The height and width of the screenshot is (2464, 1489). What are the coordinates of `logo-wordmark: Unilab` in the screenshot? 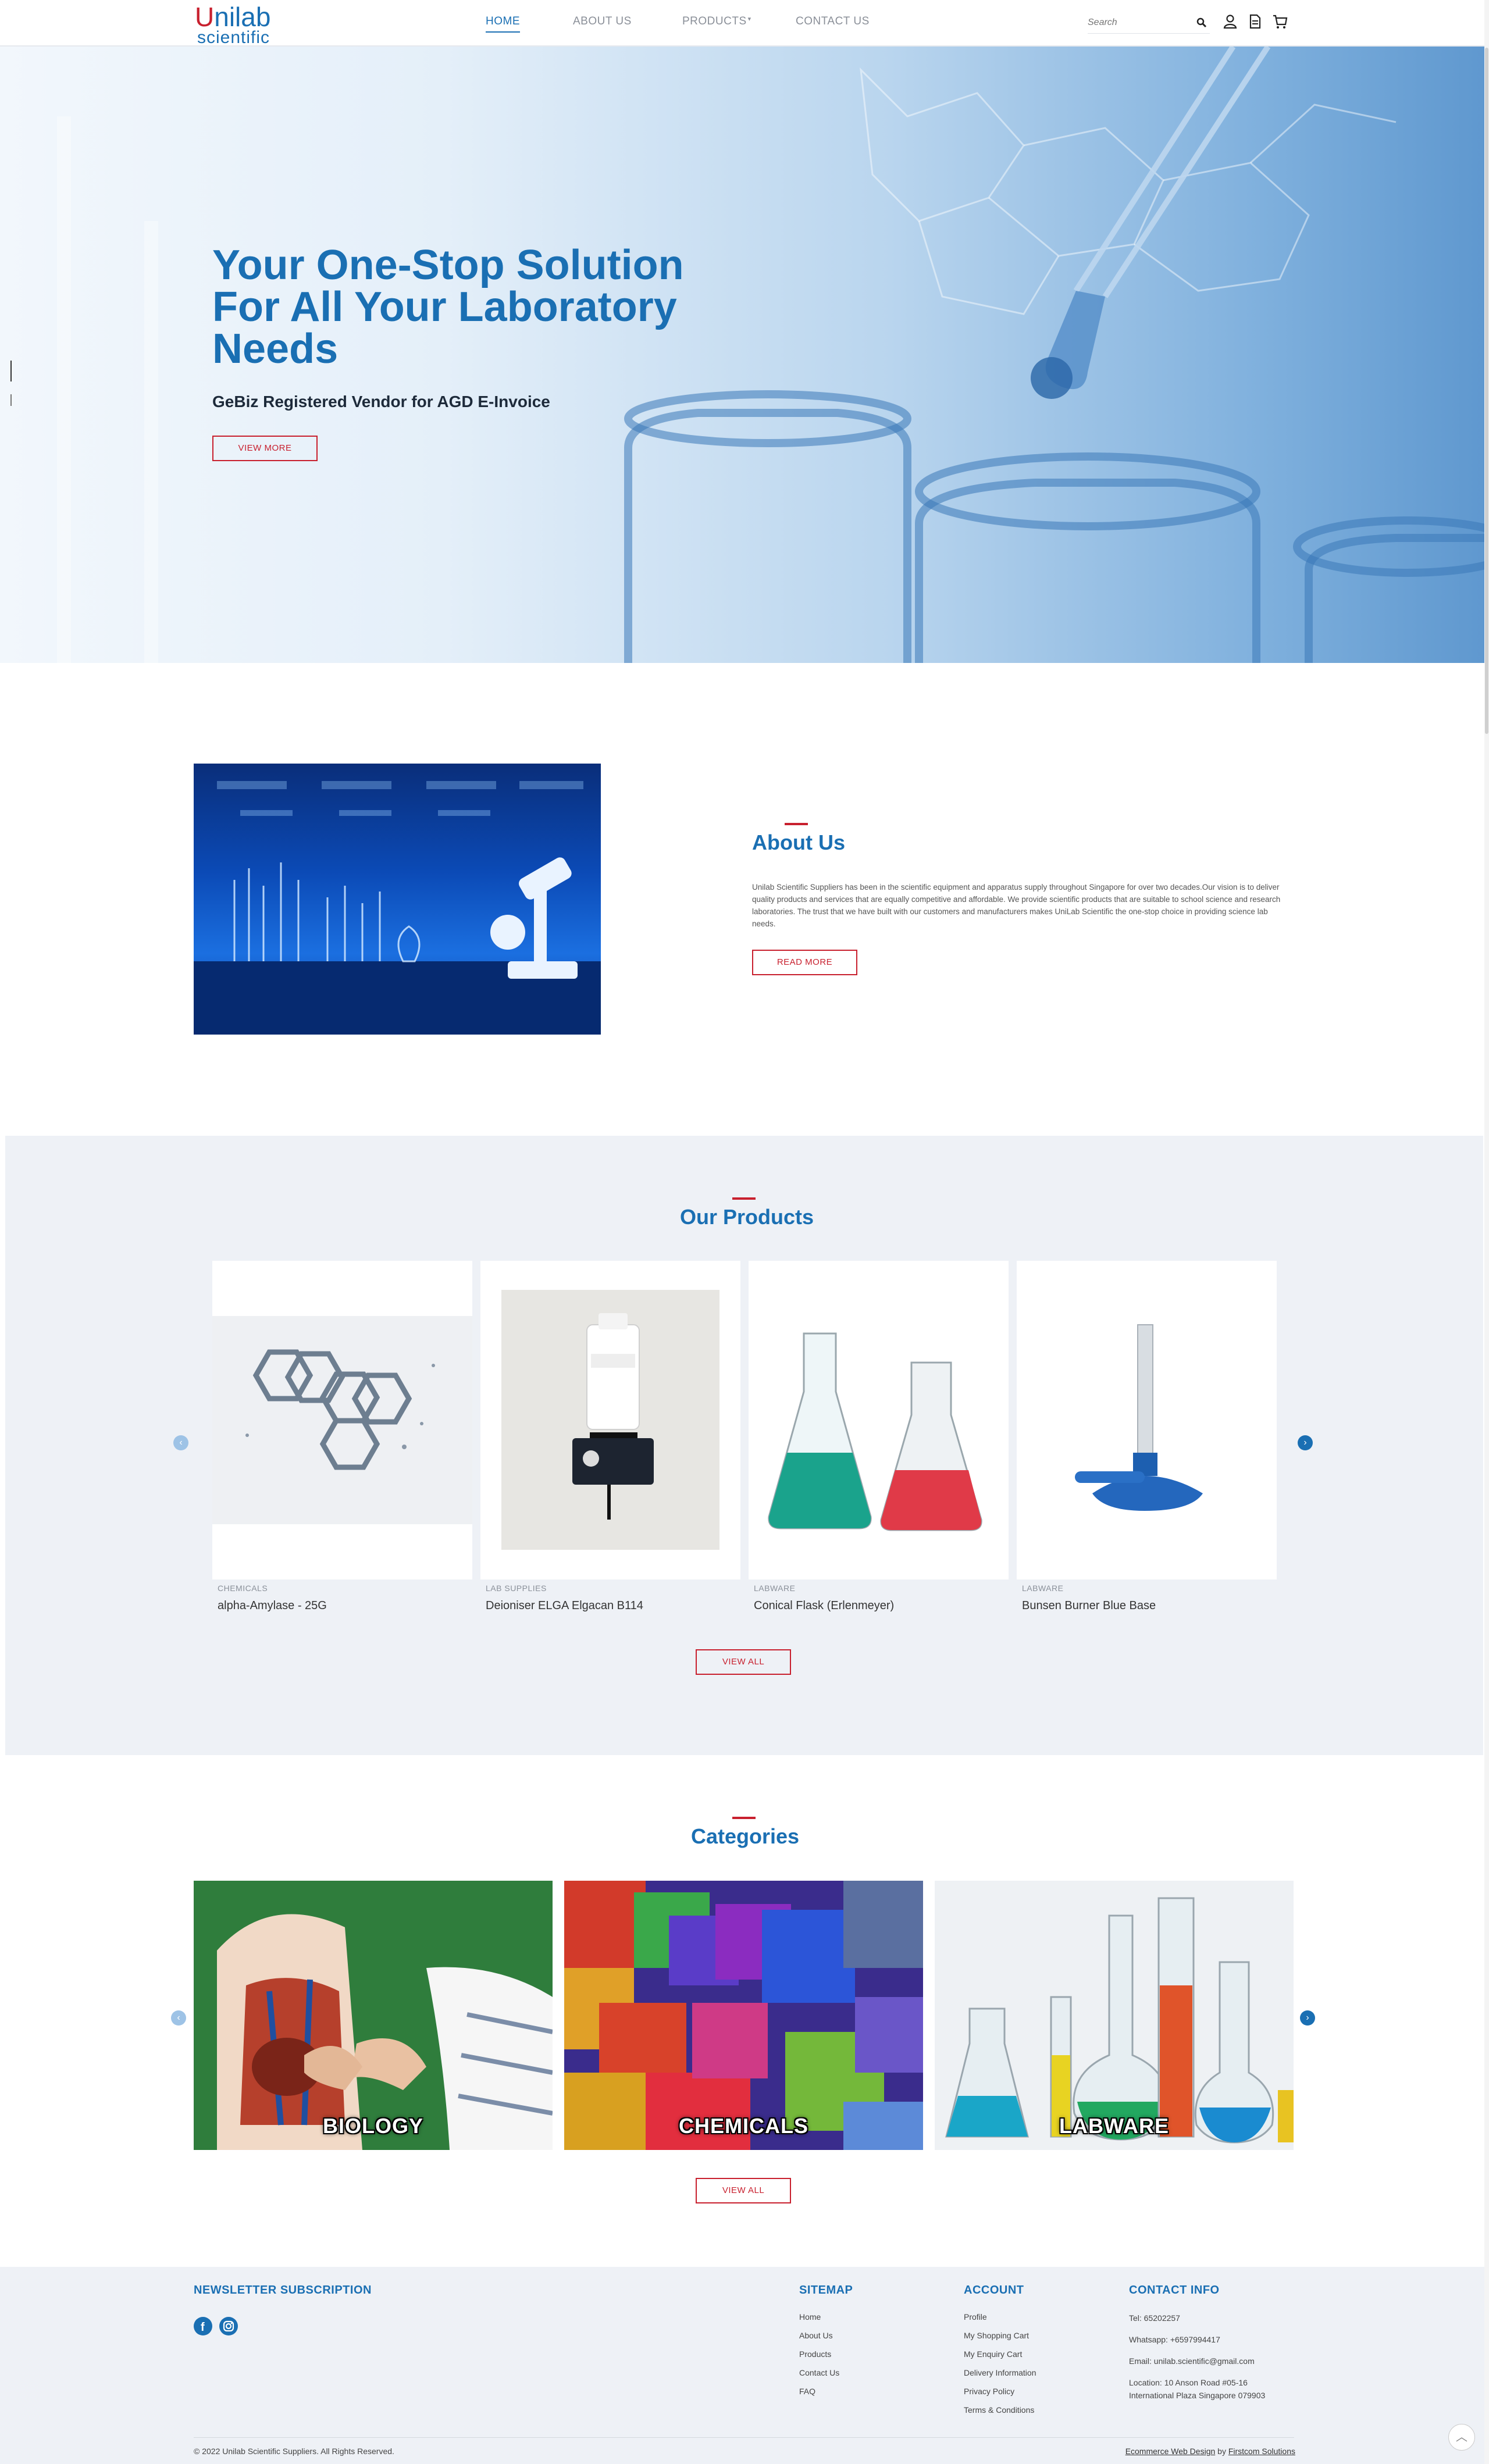 It's located at (233, 17).